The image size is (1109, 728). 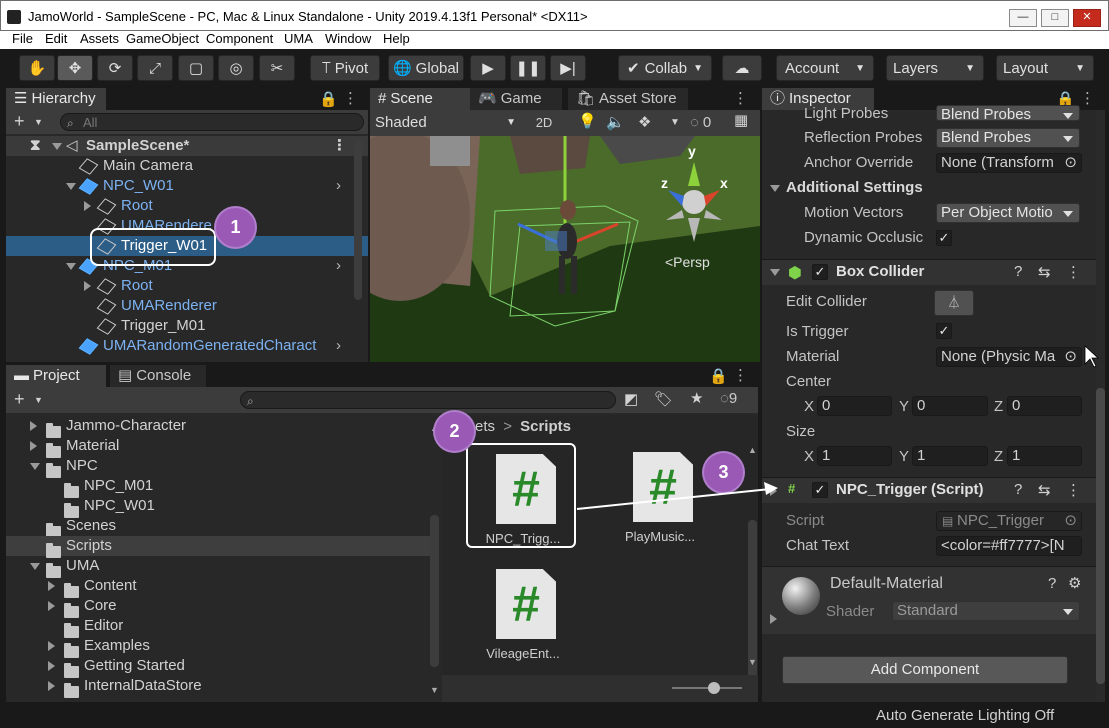 I want to click on folder-item: Editor, so click(x=219, y=627).